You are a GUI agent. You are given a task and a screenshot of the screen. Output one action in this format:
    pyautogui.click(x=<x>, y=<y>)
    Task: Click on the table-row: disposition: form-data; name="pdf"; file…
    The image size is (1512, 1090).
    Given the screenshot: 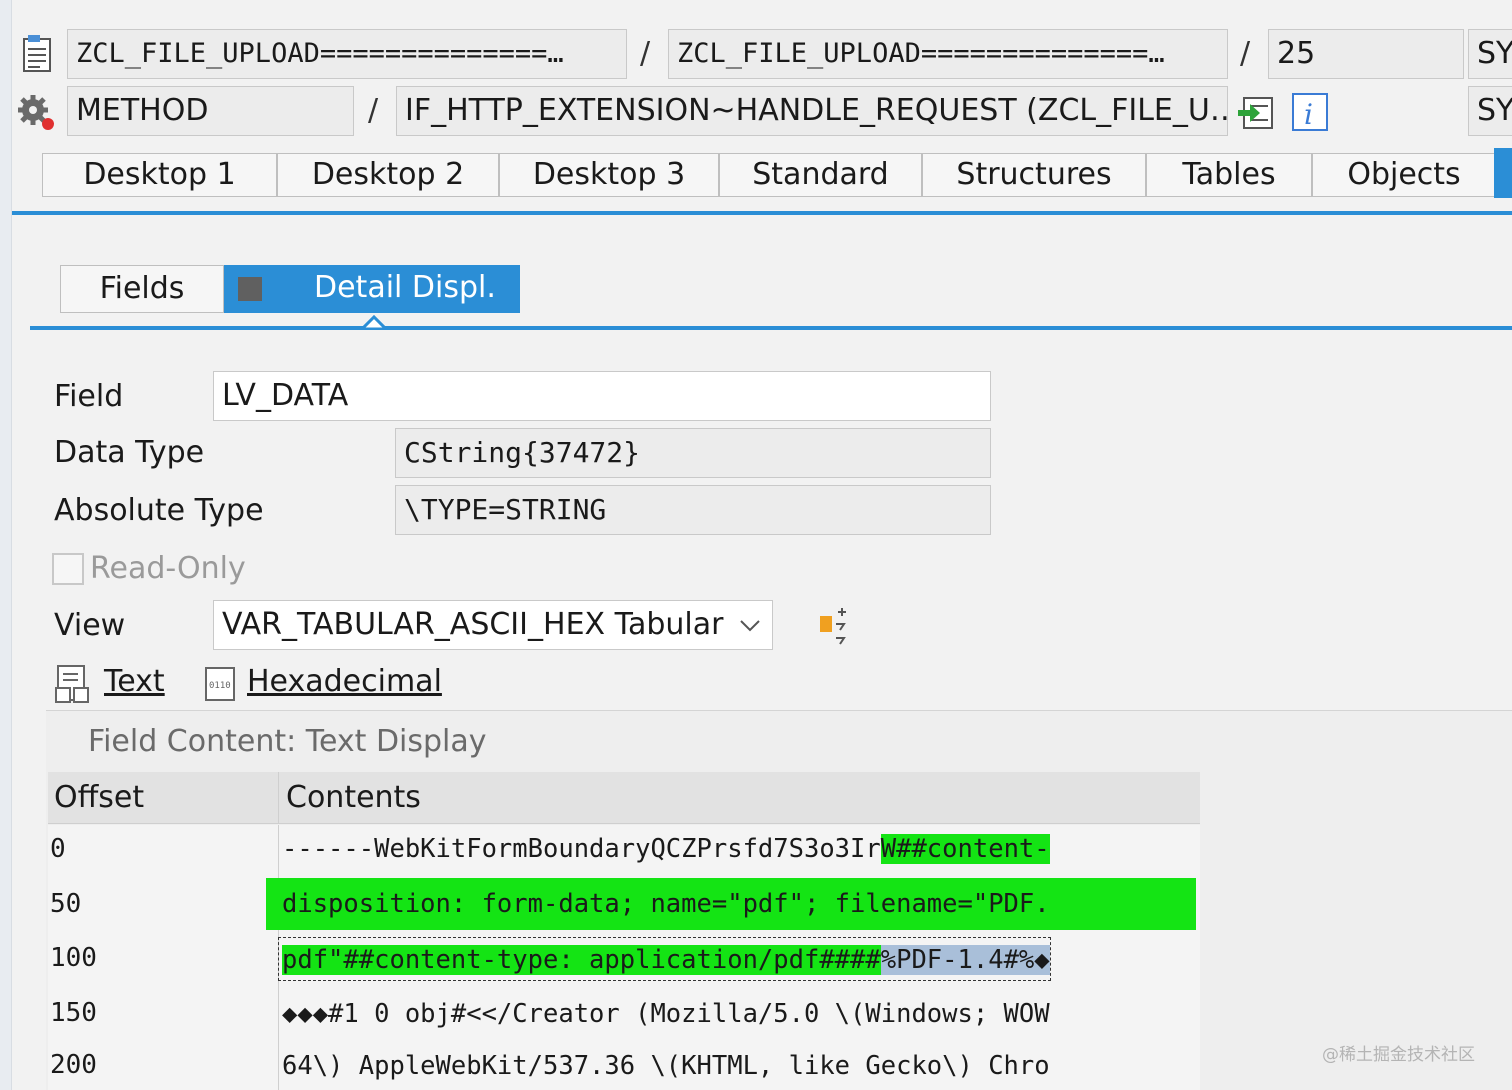 What is the action you would take?
    pyautogui.click(x=666, y=904)
    